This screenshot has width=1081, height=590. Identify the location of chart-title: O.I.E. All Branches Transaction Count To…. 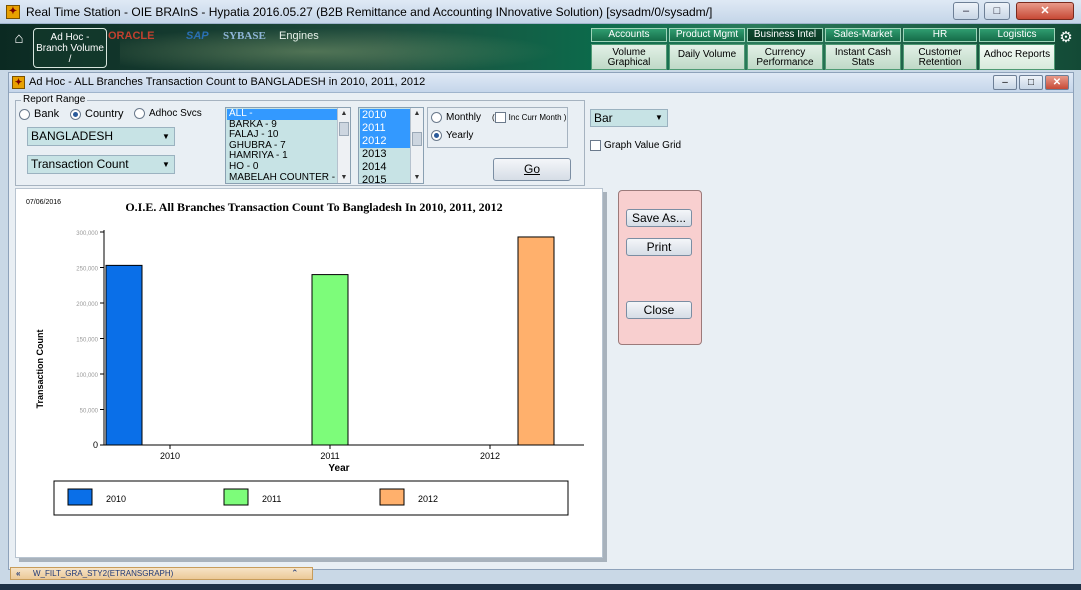
(313, 207).